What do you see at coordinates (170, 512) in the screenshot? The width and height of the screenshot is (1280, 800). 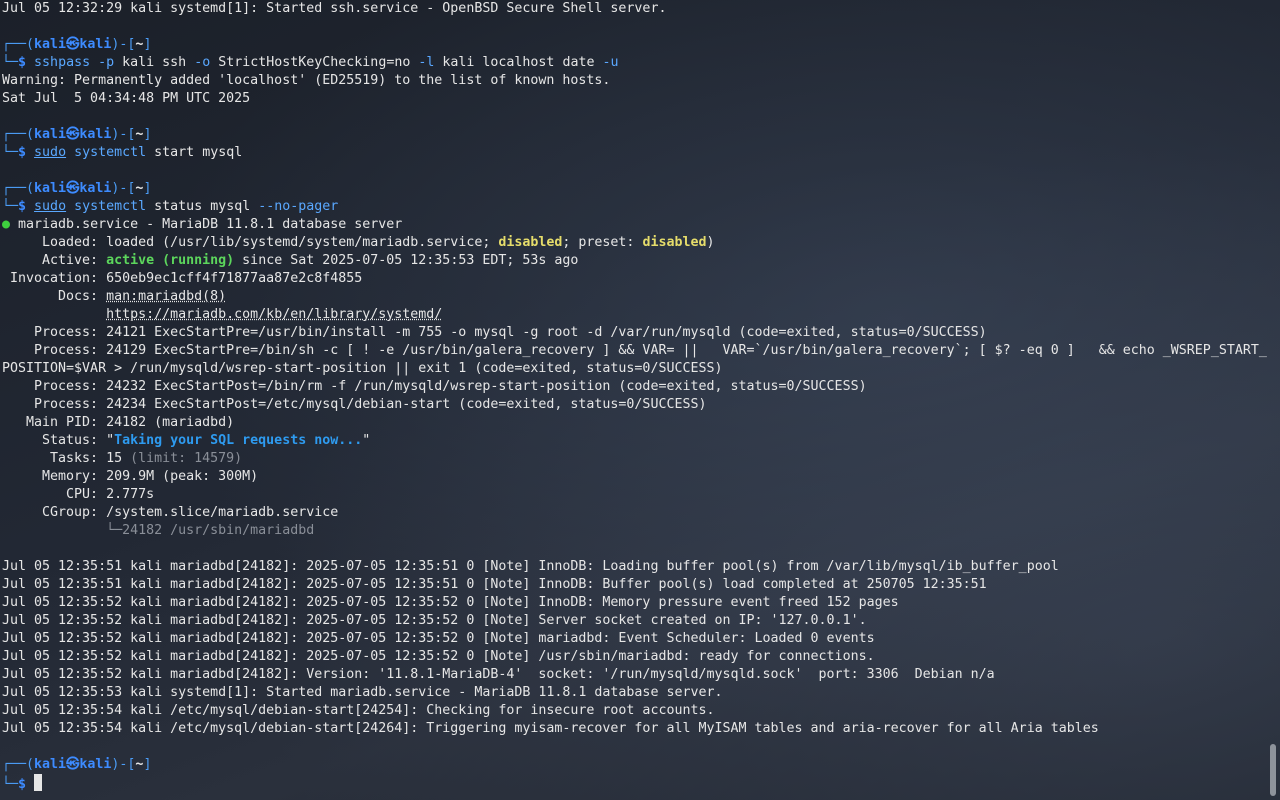 I see `cgroup-line: CGroup: /system.slice/mariadb.service` at bounding box center [170, 512].